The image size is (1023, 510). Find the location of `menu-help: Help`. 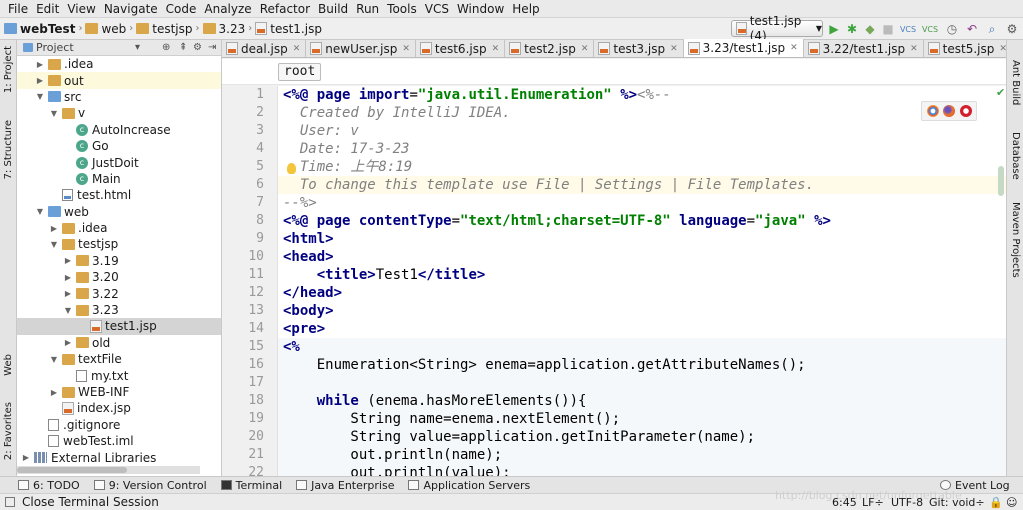

menu-help: Help is located at coordinates (525, 9).